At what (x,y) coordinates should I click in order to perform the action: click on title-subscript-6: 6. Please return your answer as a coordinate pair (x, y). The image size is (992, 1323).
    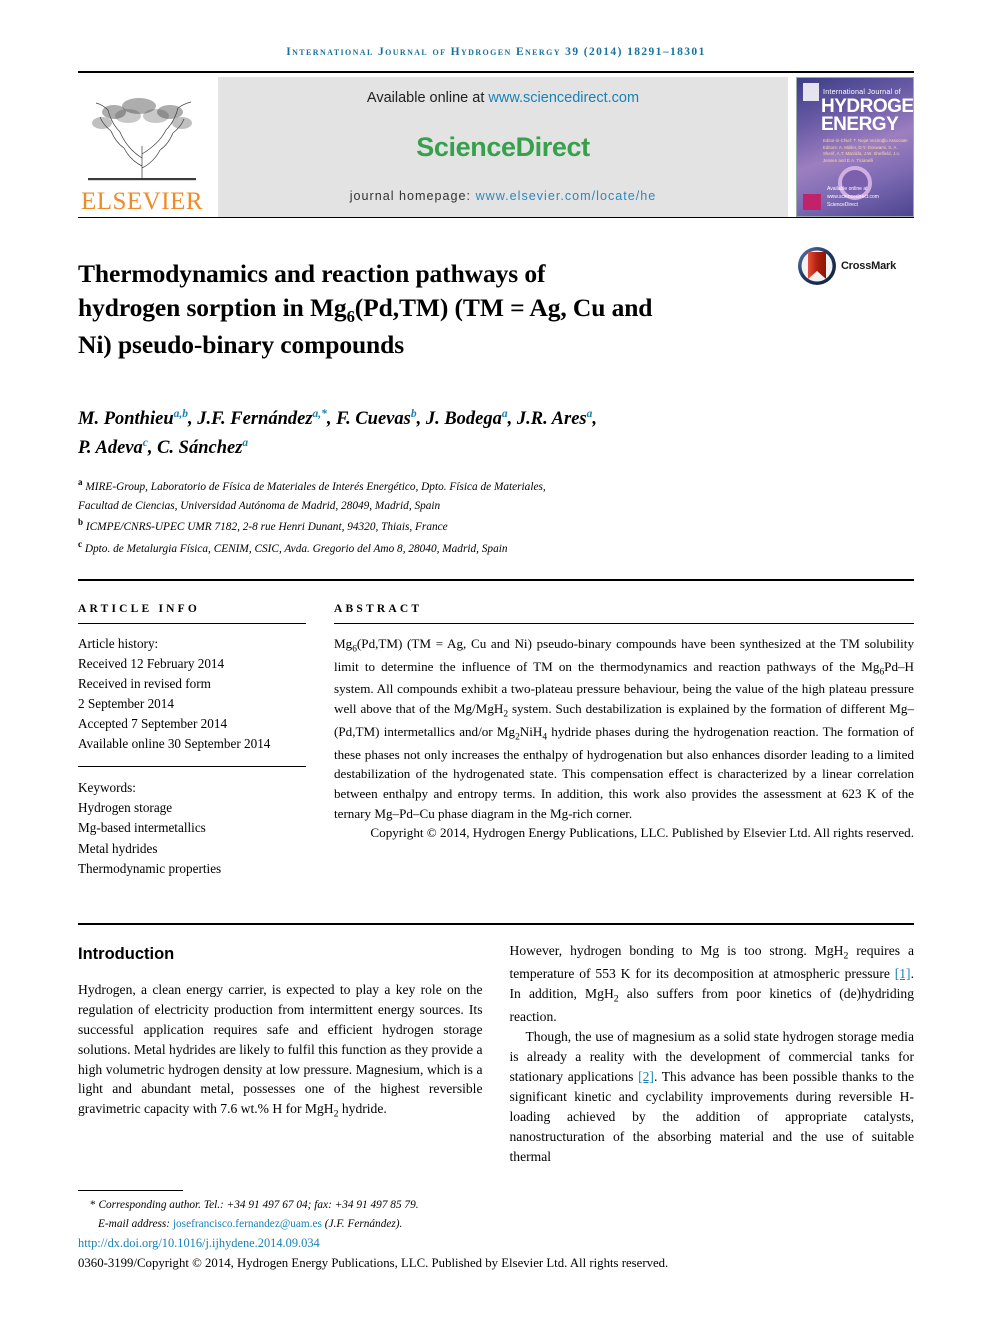
    Looking at the image, I should click on (350, 316).